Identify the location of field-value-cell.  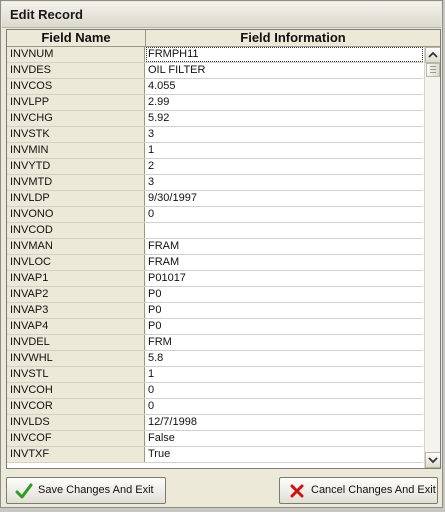
(284, 230).